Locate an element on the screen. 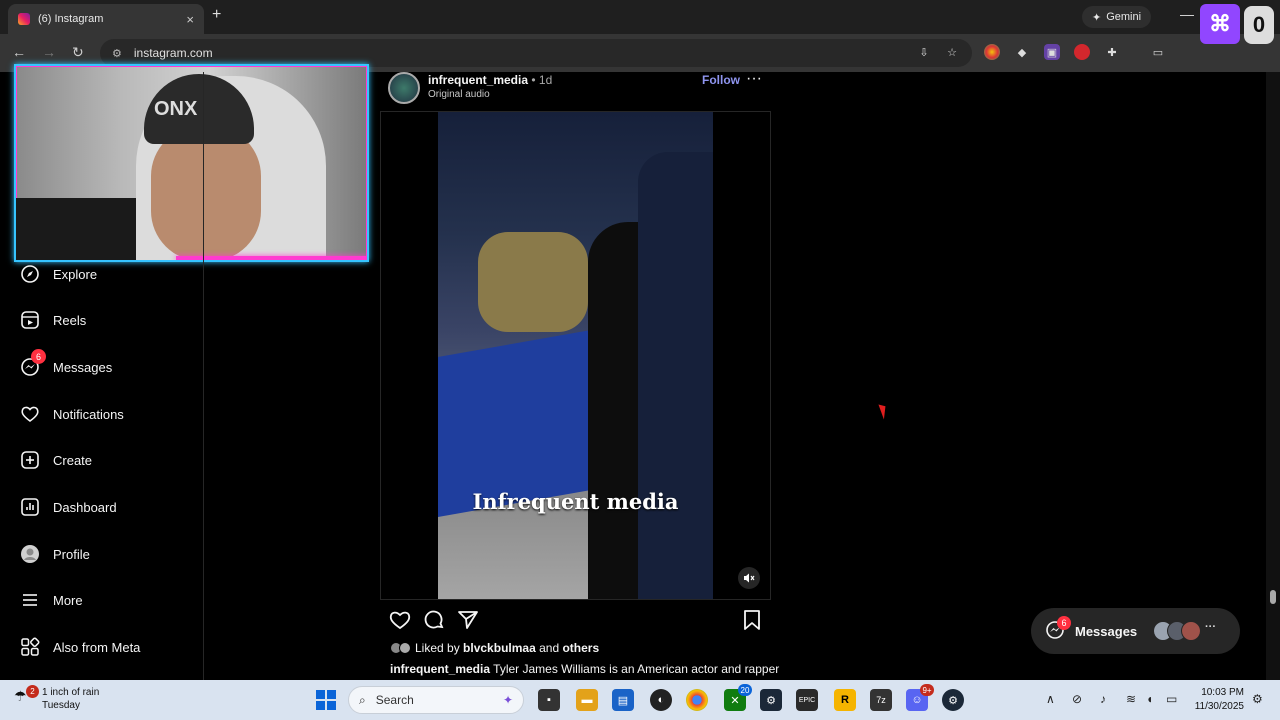 The height and width of the screenshot is (720, 1280). sidebar-item-dashboard: Dashboard is located at coordinates (68, 507).